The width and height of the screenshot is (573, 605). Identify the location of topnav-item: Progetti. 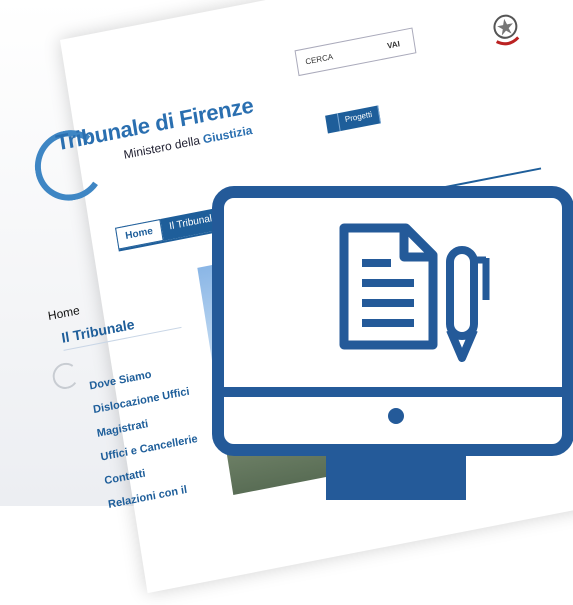
(359, 118).